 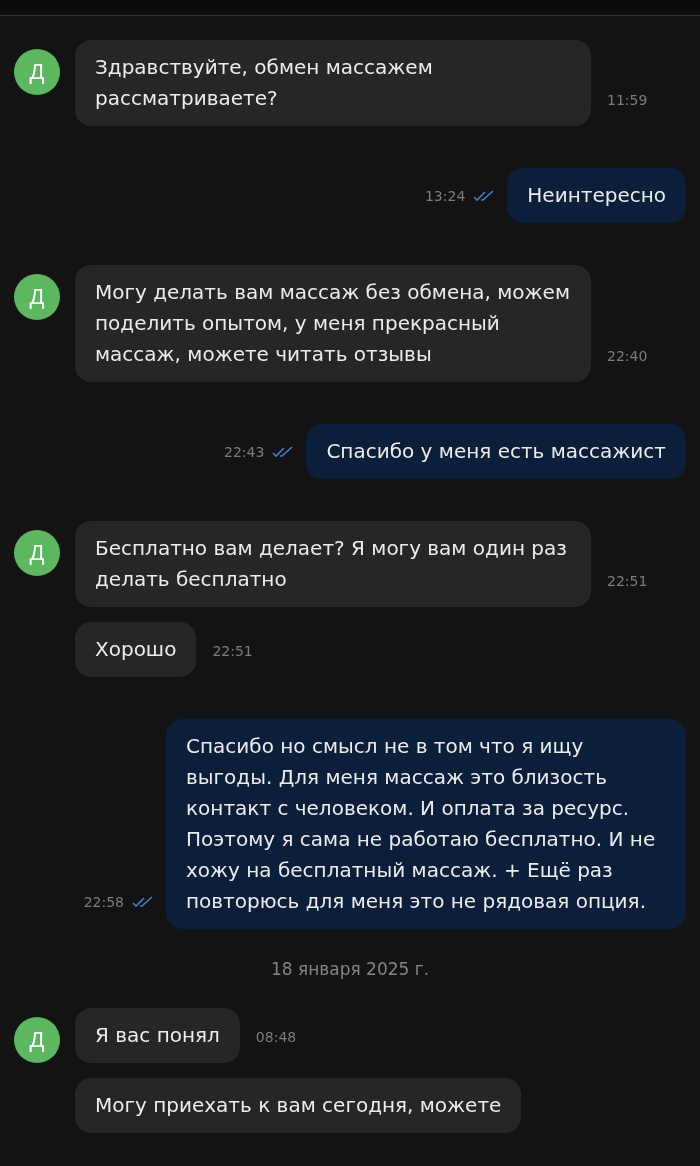 I want to click on message-time: 11:59, so click(x=627, y=100).